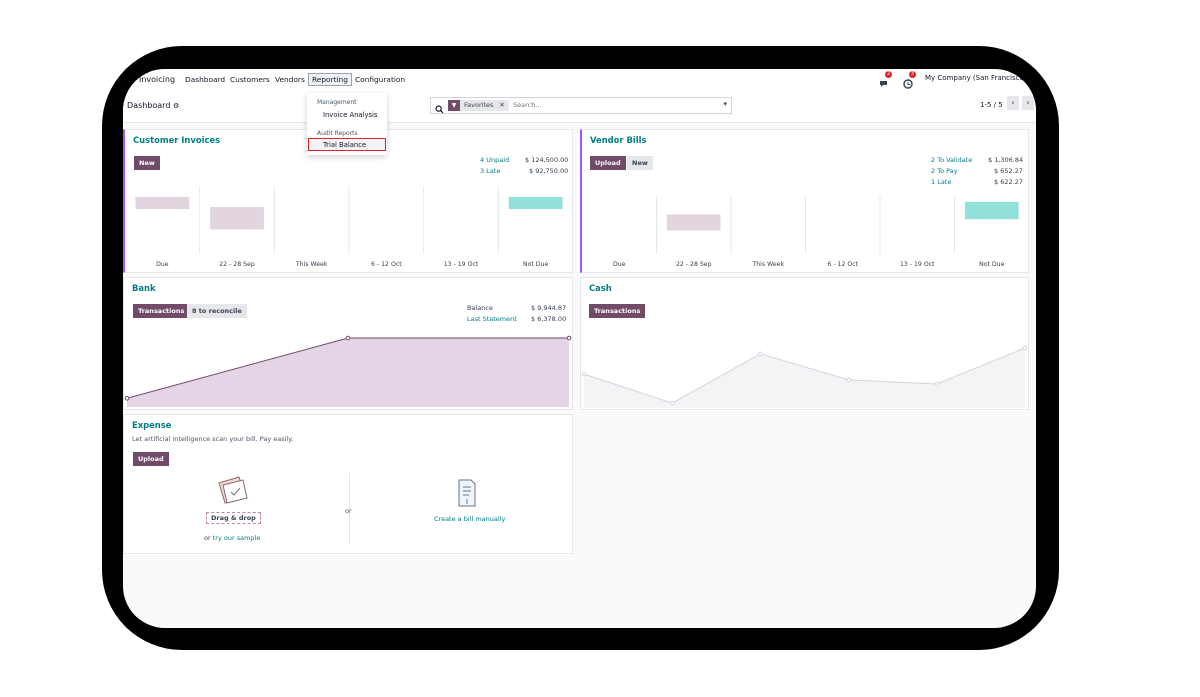 This screenshot has width=1200, height=697. I want to click on chat-badge: 2, so click(888, 74).